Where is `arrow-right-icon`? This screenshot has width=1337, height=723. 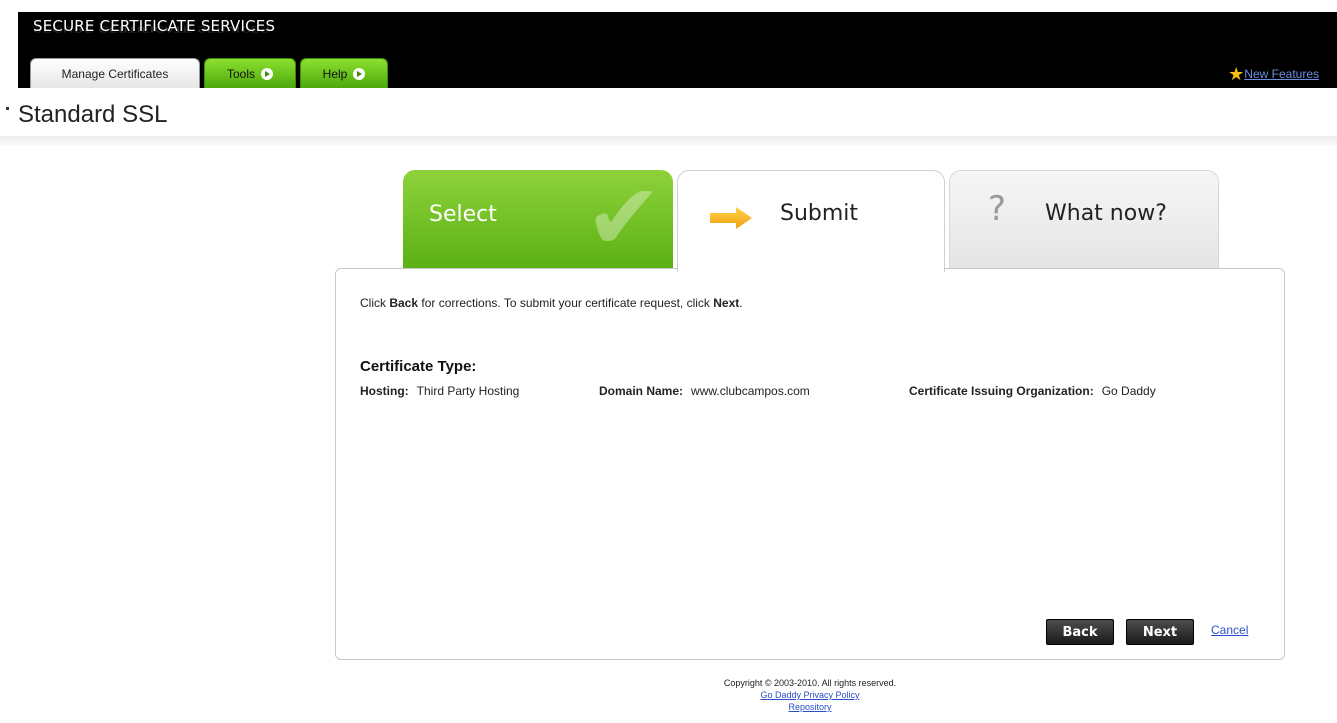 arrow-right-icon is located at coordinates (731, 218).